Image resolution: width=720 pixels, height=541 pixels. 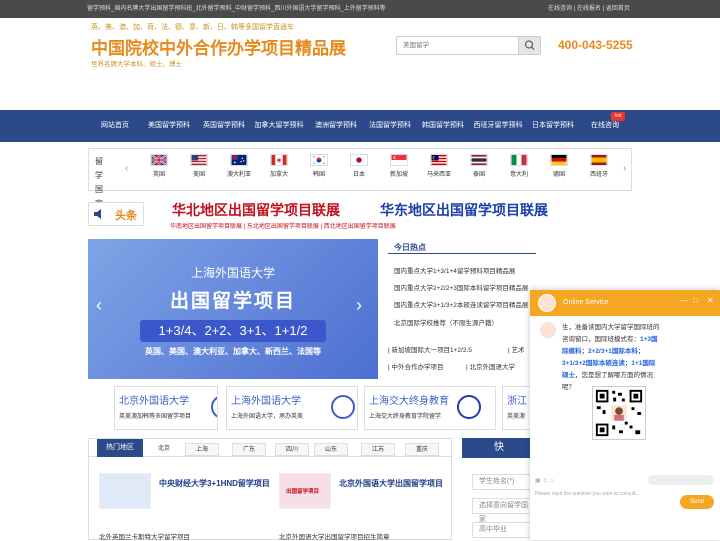 I want to click on hot-news-item: 国内重点大学3+1/3+2本硕连读留学项目精品展, so click(x=464, y=304).